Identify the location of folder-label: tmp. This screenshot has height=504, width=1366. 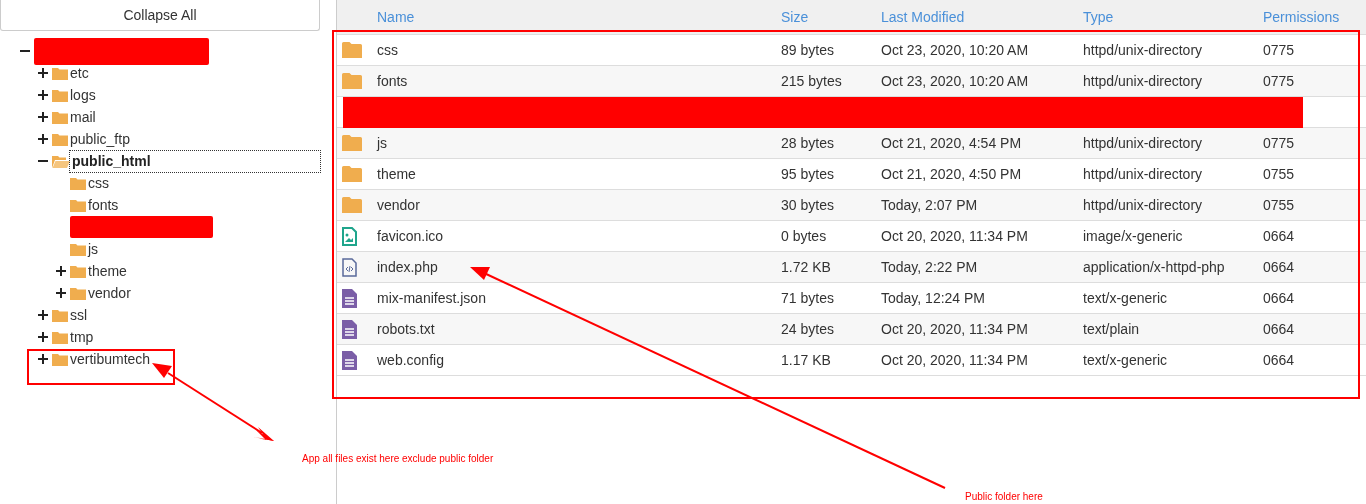
(81, 337).